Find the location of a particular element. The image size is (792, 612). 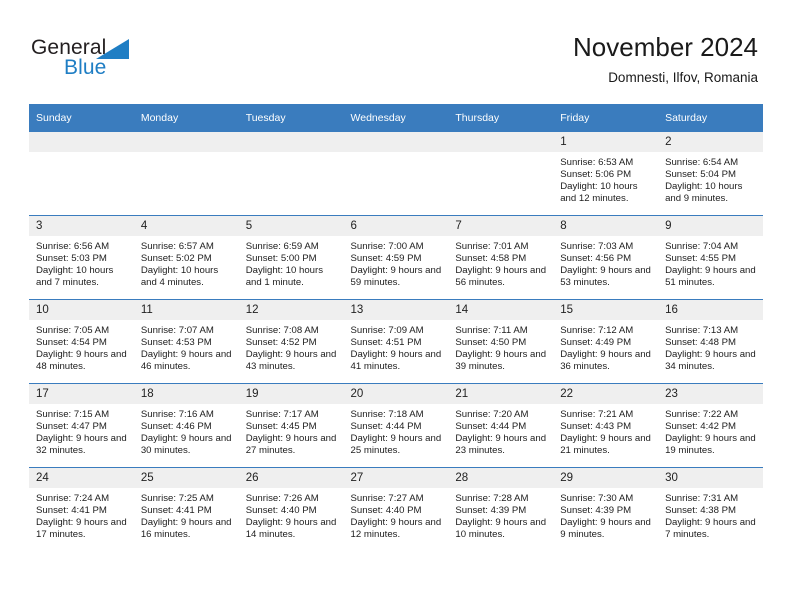

sunrise-text: Sunrise: 6:54 AM is located at coordinates (702, 162).